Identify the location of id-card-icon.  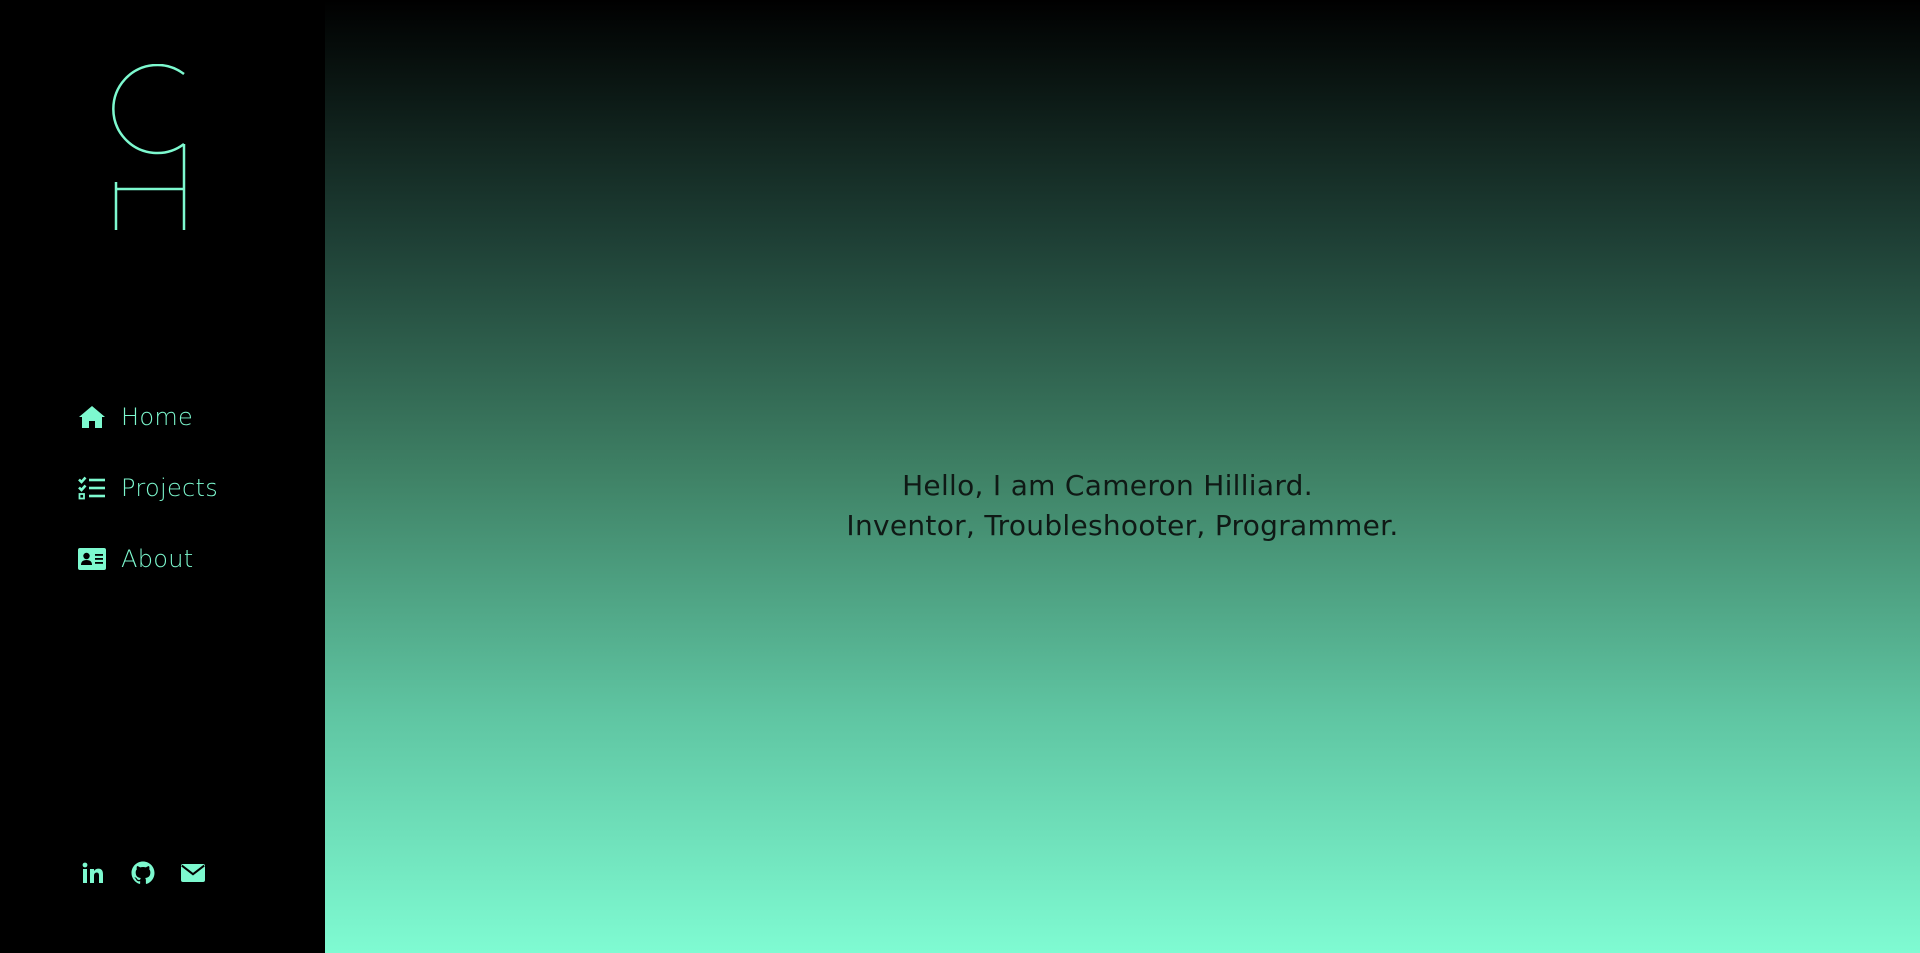
(92, 559).